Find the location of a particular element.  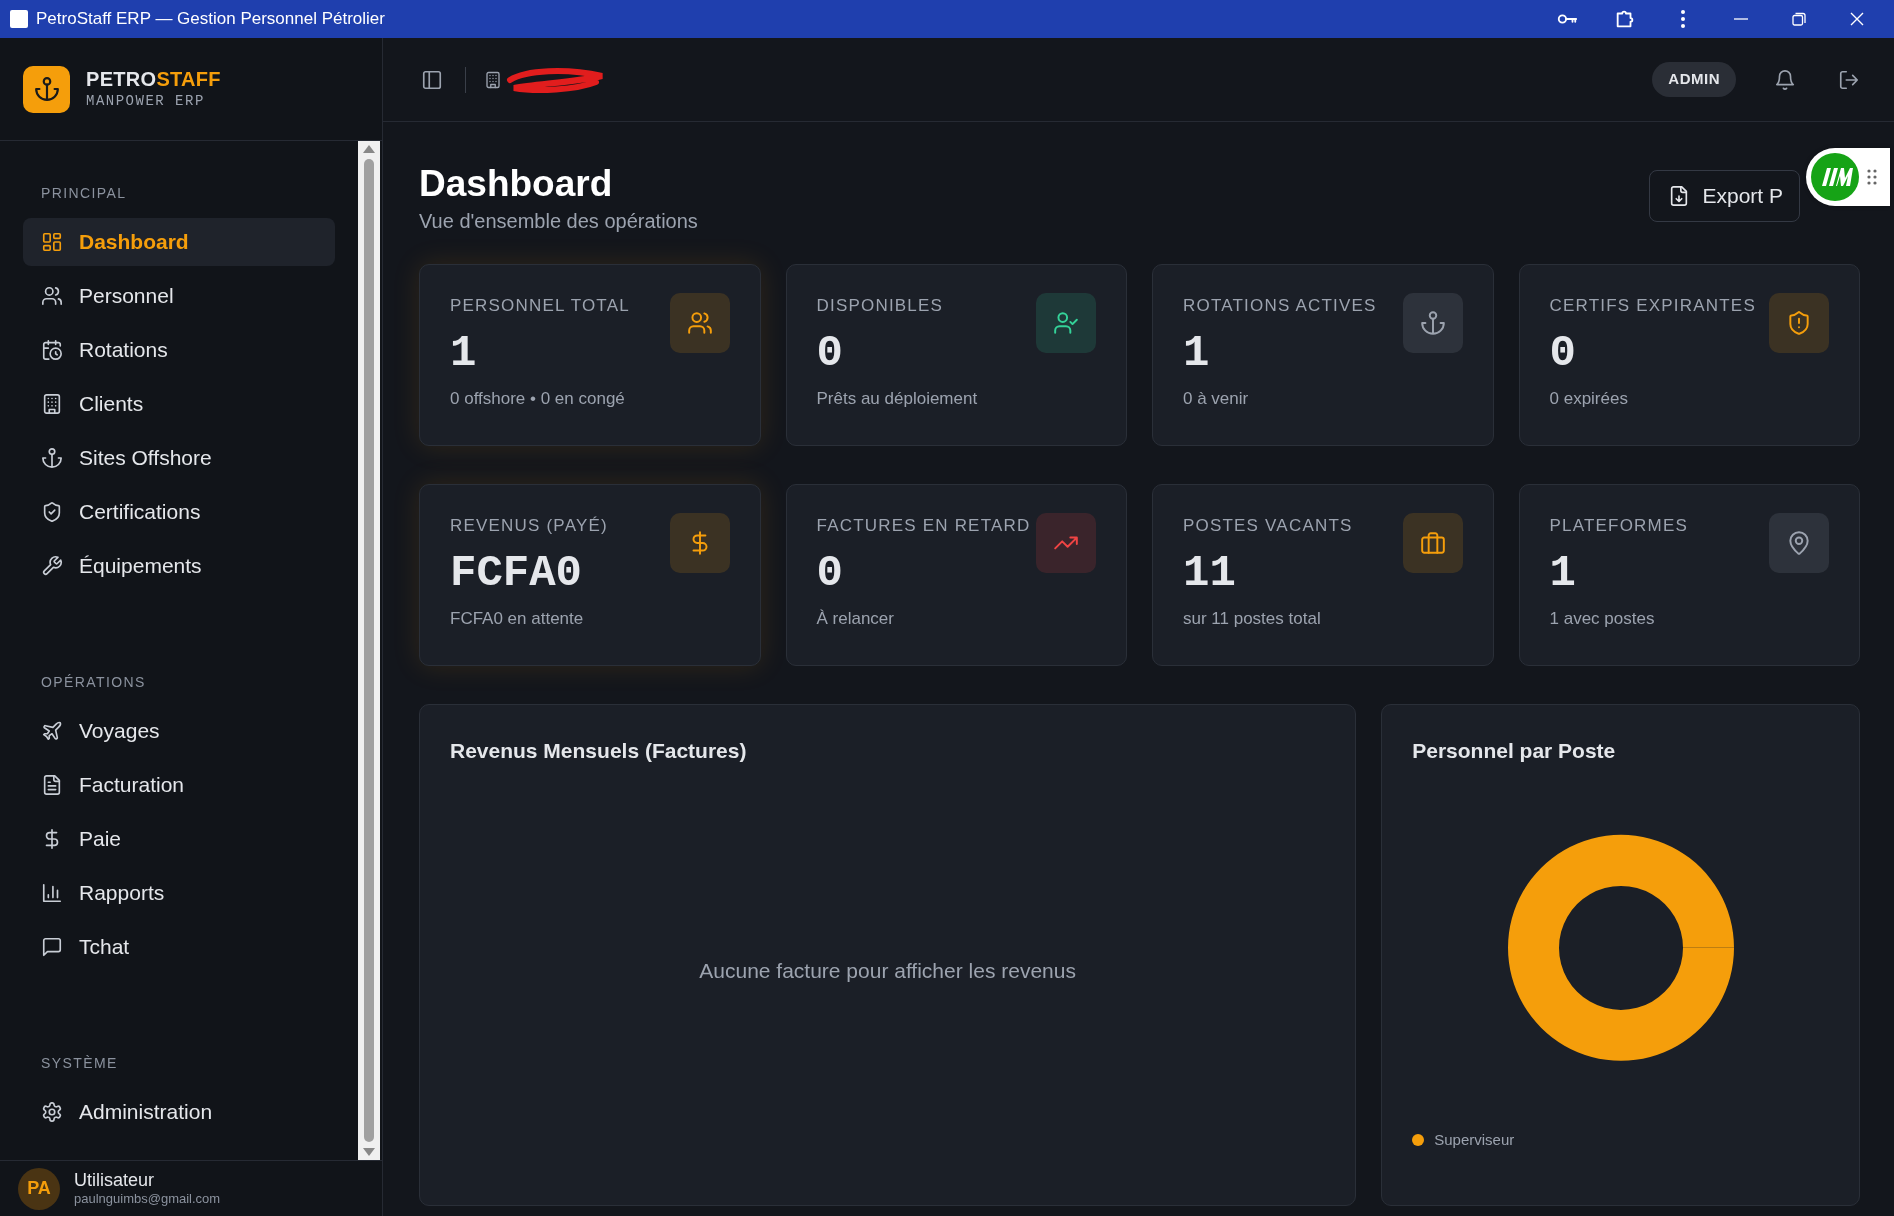

brand-subtitle: MANPOWER ERP is located at coordinates (146, 101).